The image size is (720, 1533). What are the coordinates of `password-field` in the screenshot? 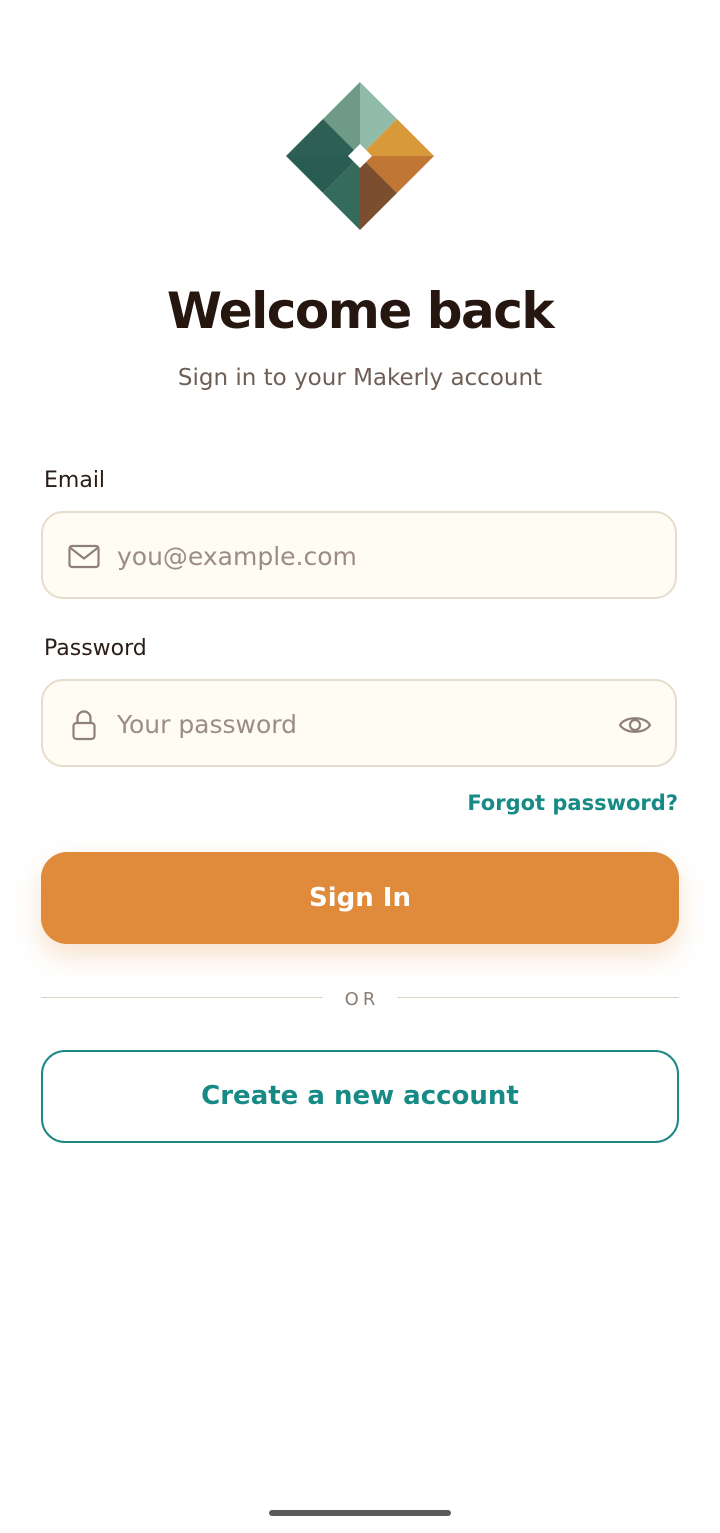 It's located at (359, 723).